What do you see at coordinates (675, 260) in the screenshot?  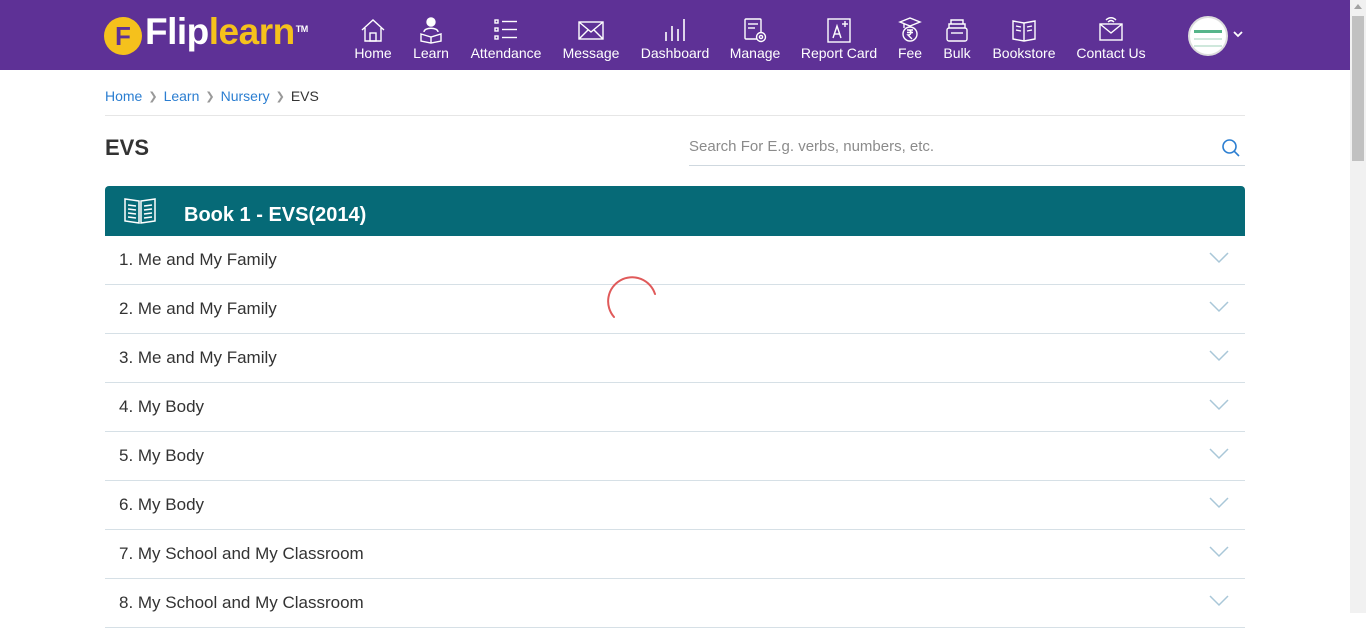 I see `chapter-row: 1. Me and My Family` at bounding box center [675, 260].